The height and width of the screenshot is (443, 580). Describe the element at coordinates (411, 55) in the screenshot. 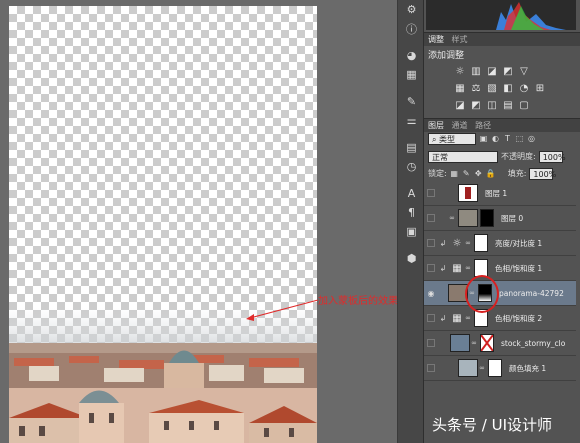

I see `palette-icon: ◕` at that location.